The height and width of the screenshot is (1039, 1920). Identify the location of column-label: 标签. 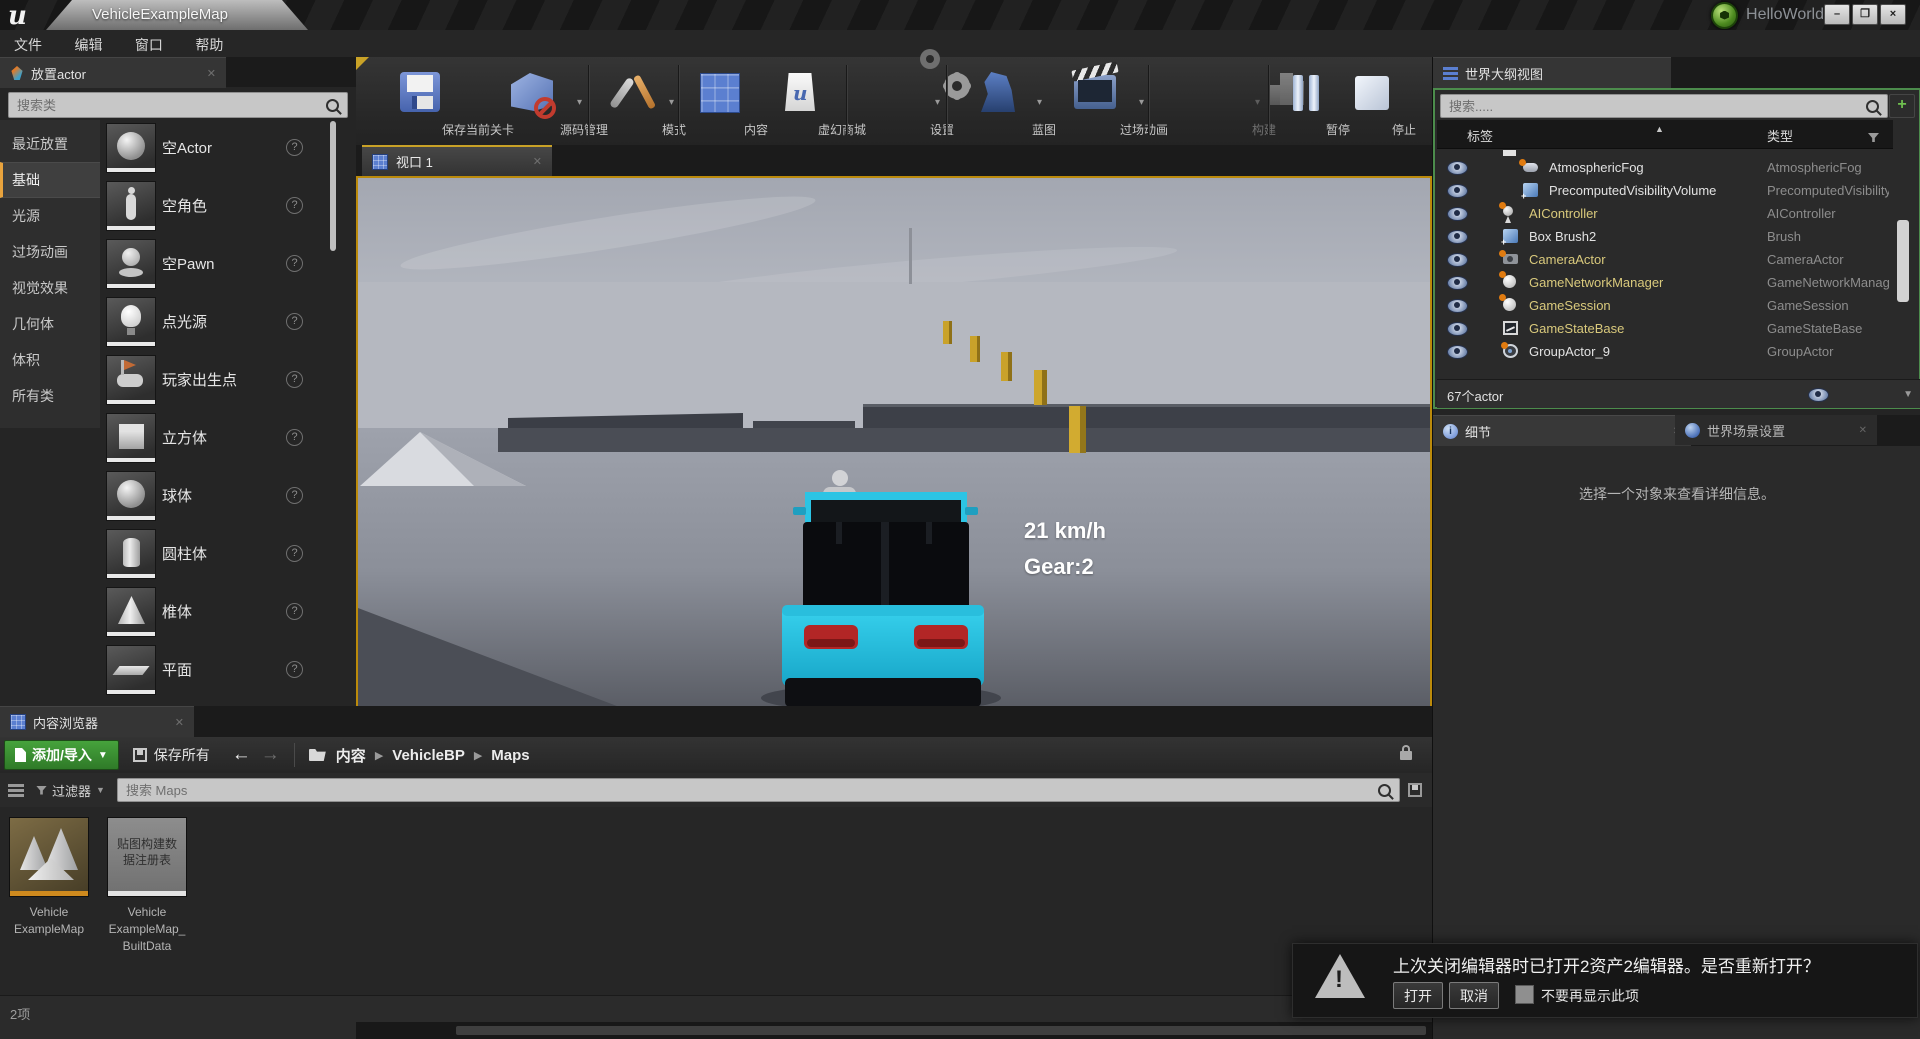
(1480, 135).